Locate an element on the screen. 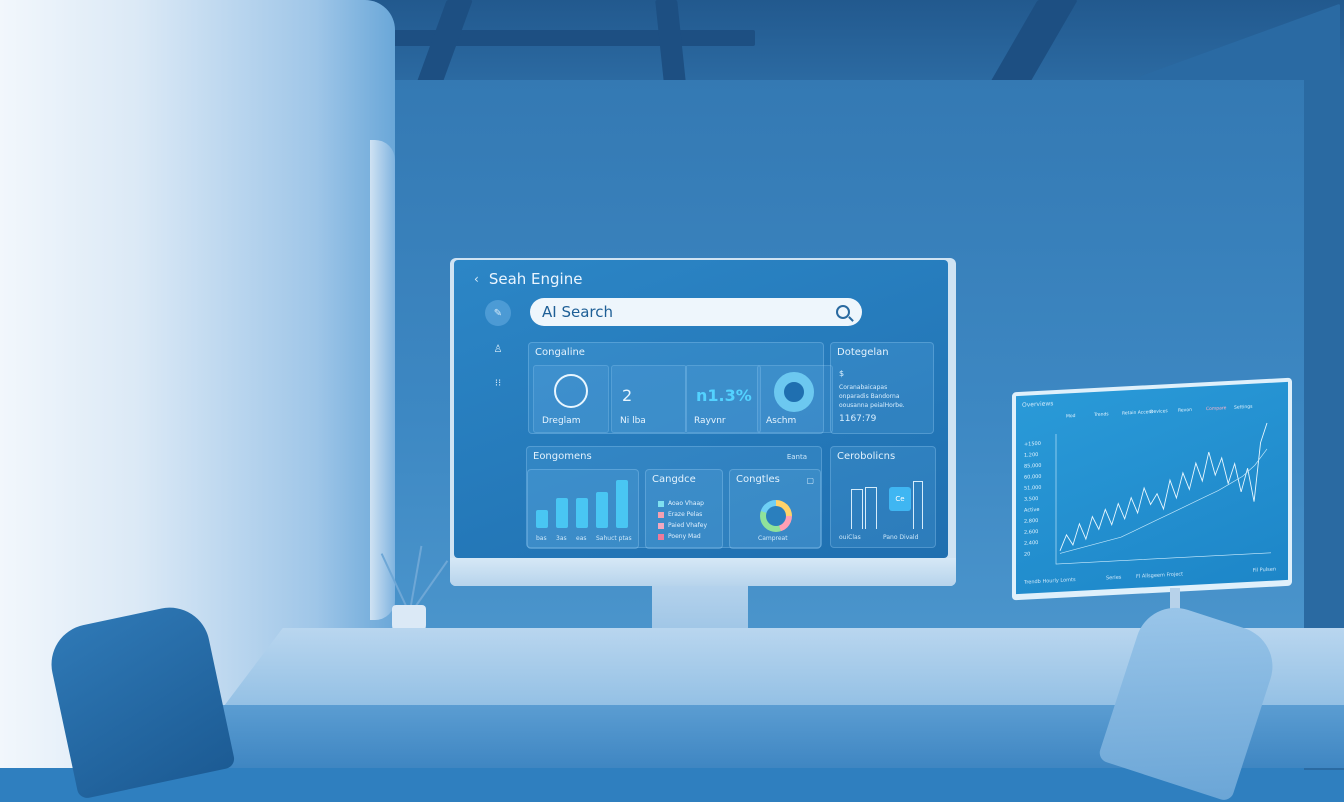 The image size is (1344, 802). completion-panel: Congtles ▢ Campreat is located at coordinates (775, 509).